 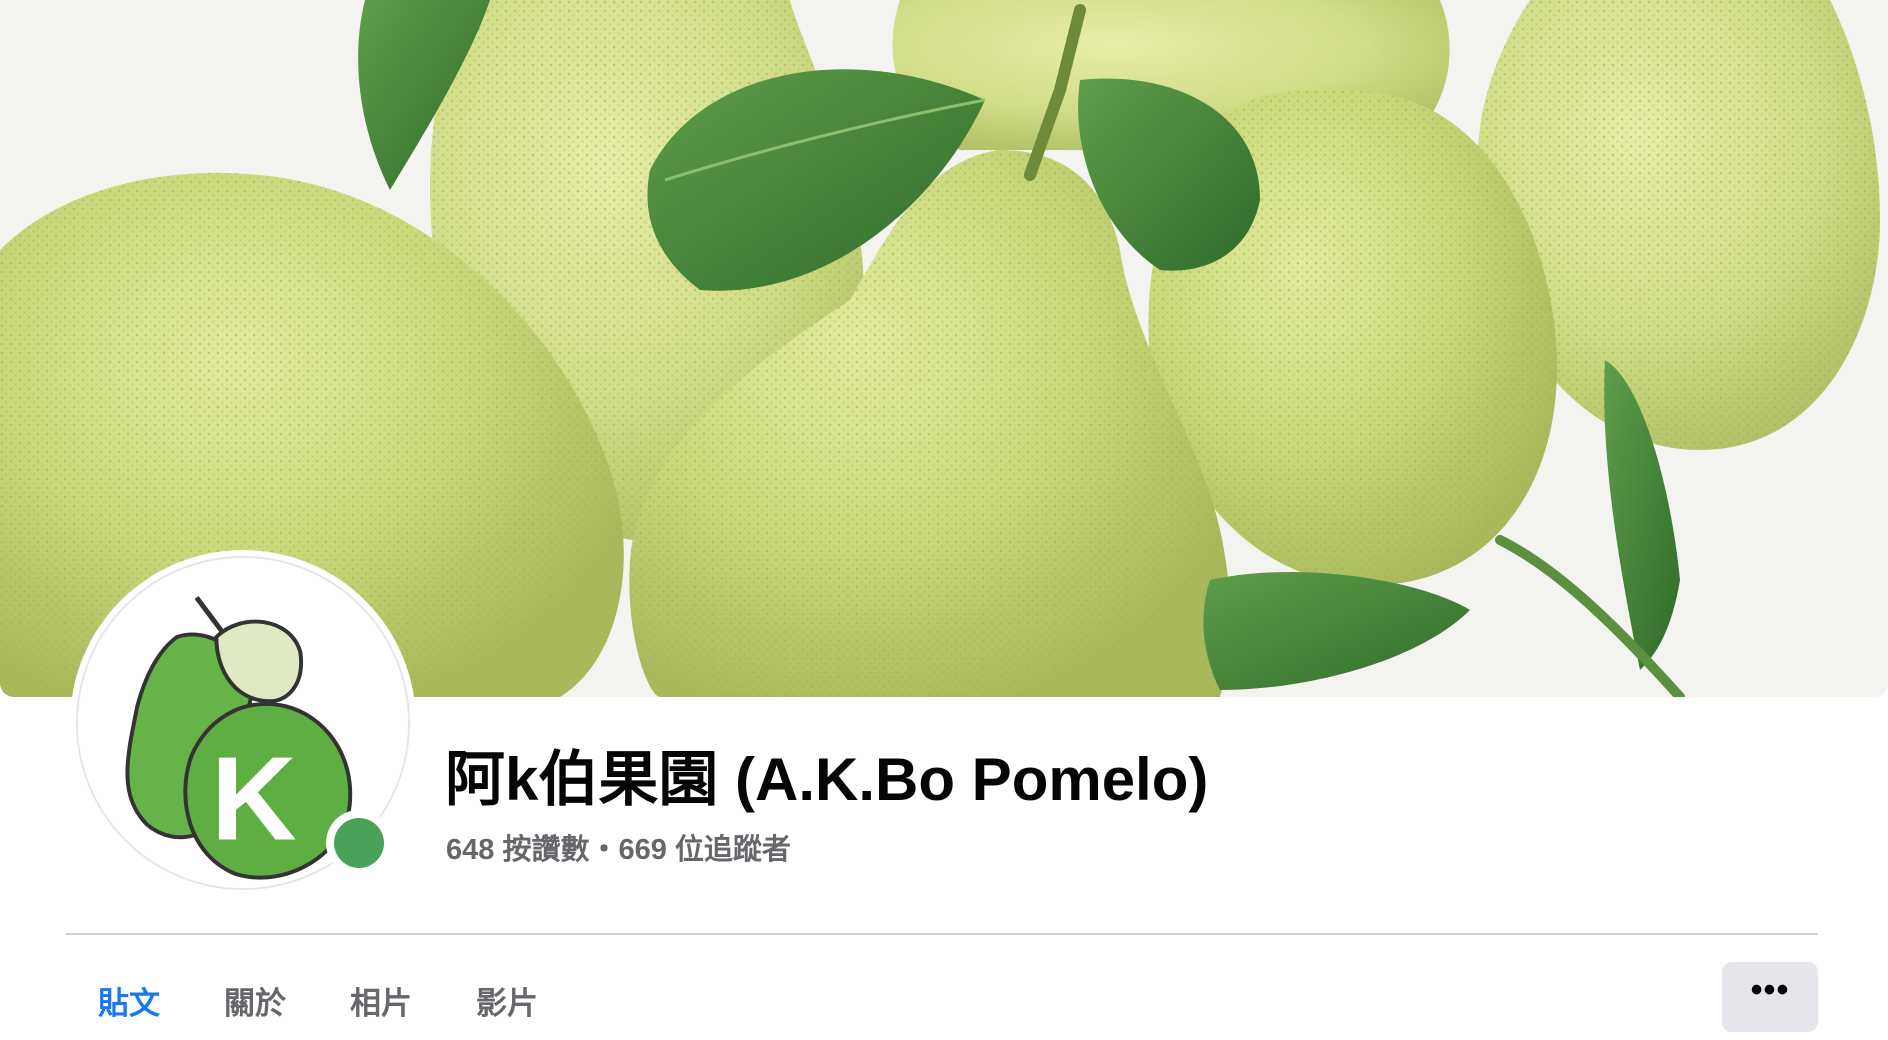 I want to click on more-horizontal-icon: •••, so click(x=1770, y=990).